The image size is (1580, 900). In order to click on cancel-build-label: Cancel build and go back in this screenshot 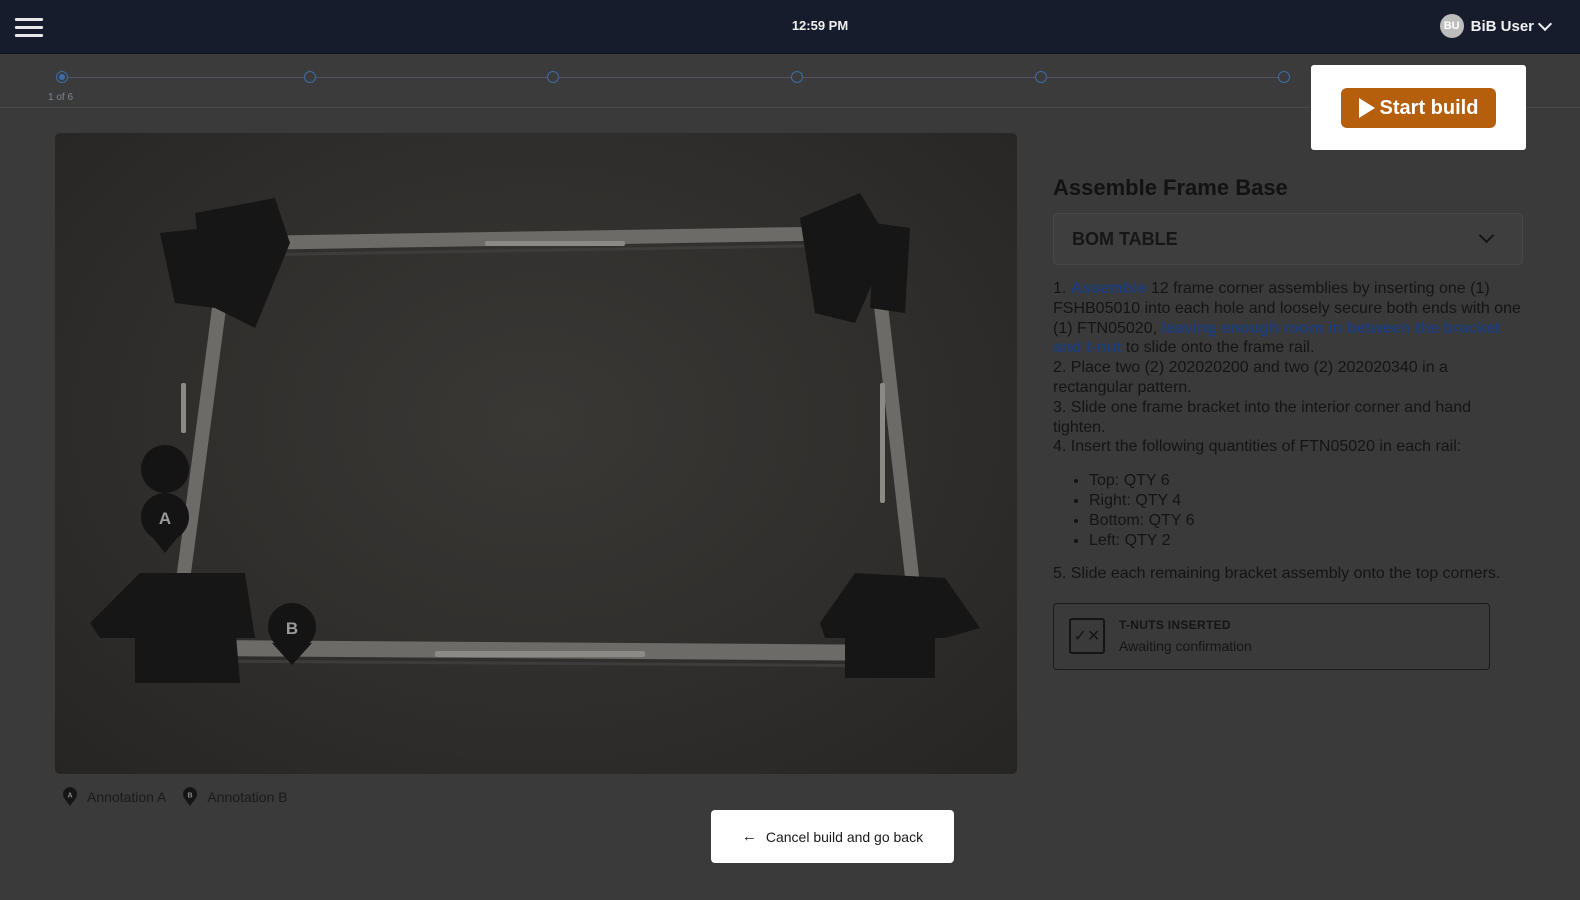, I will do `click(844, 836)`.